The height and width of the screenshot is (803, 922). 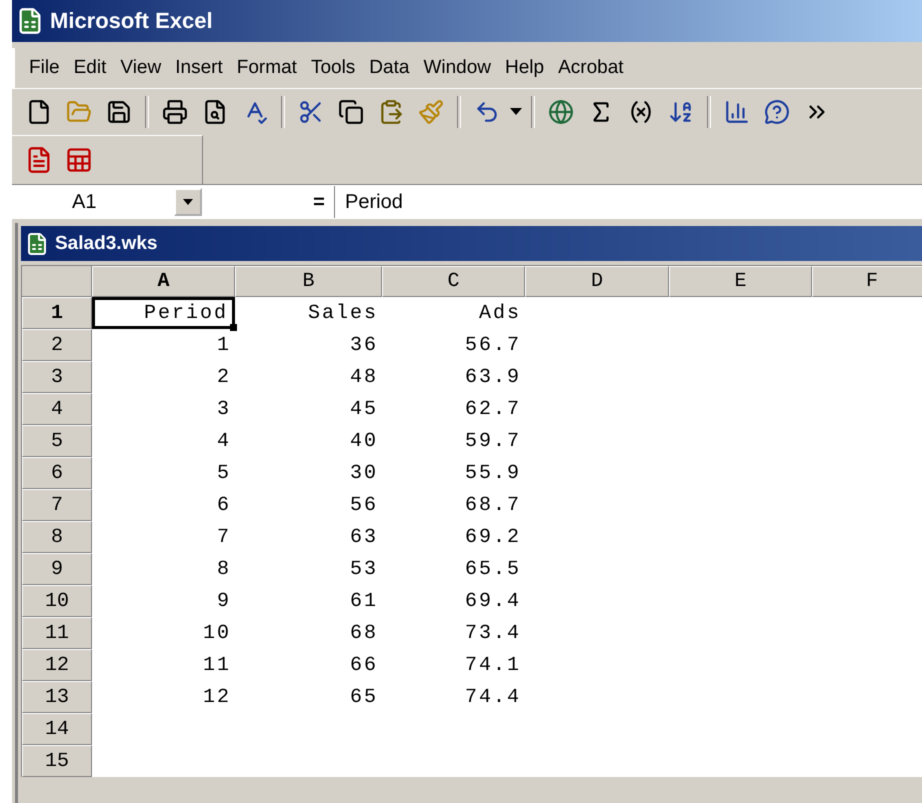 I want to click on table-cell-text: 69.2, so click(x=493, y=537).